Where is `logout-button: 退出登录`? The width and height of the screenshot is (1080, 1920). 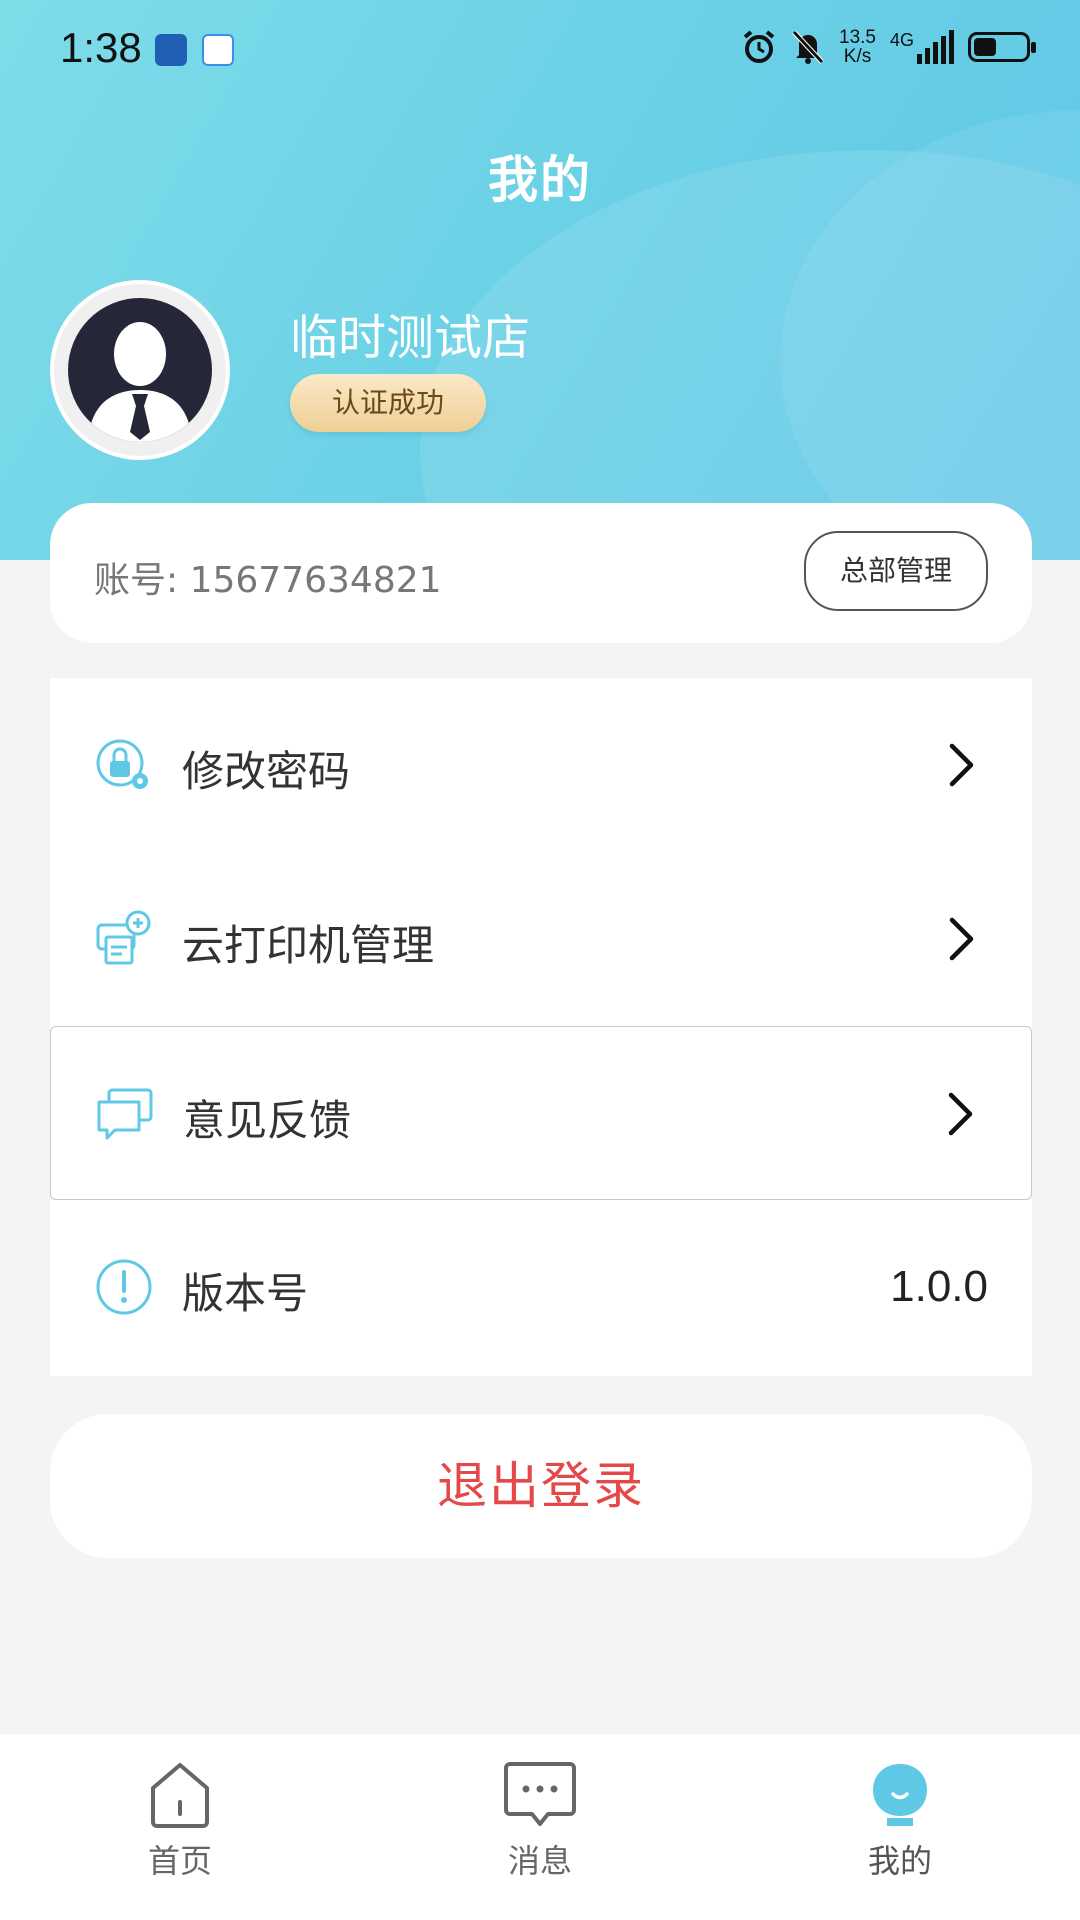 logout-button: 退出登录 is located at coordinates (541, 1486).